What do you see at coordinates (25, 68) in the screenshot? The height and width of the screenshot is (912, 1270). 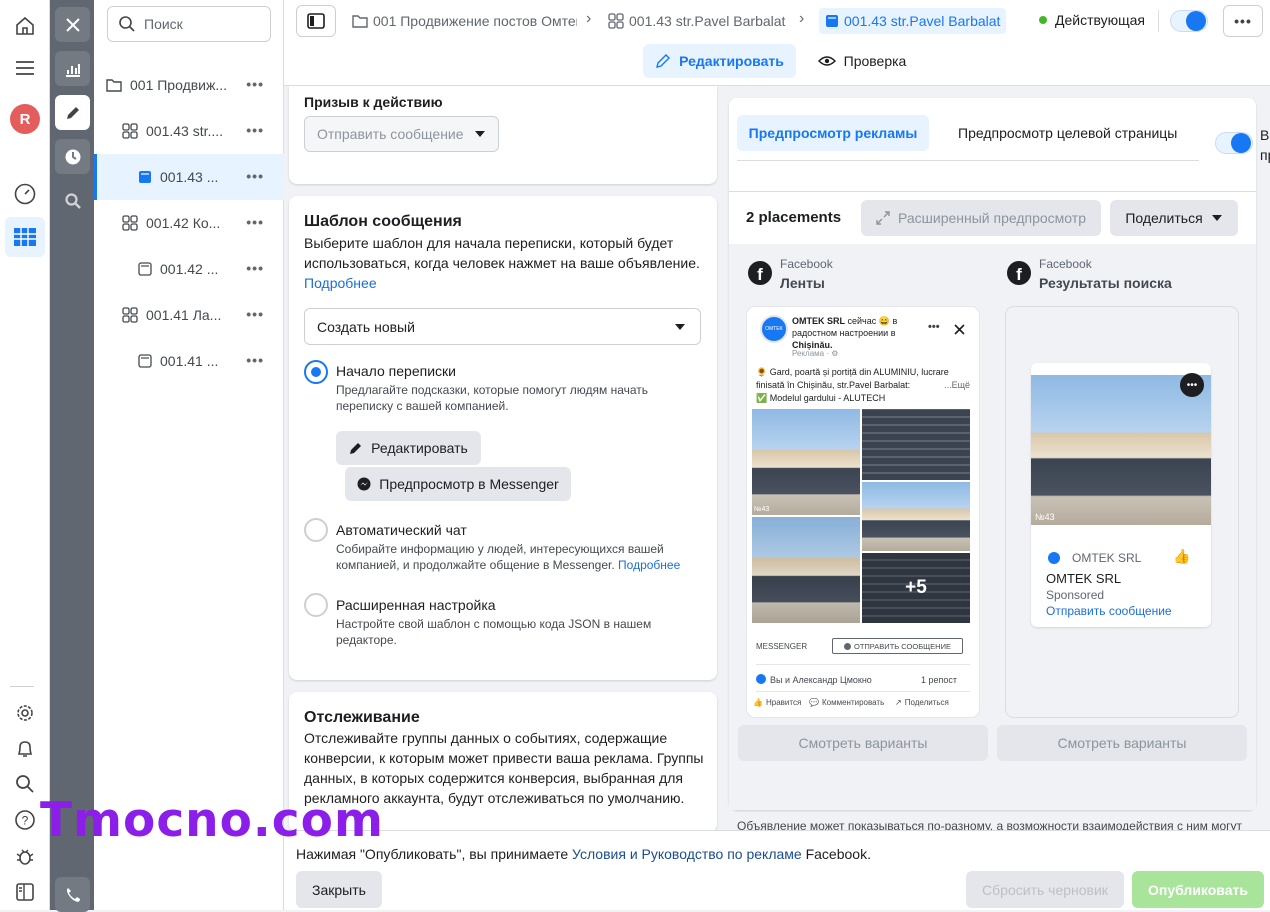 I see `menu-icon` at bounding box center [25, 68].